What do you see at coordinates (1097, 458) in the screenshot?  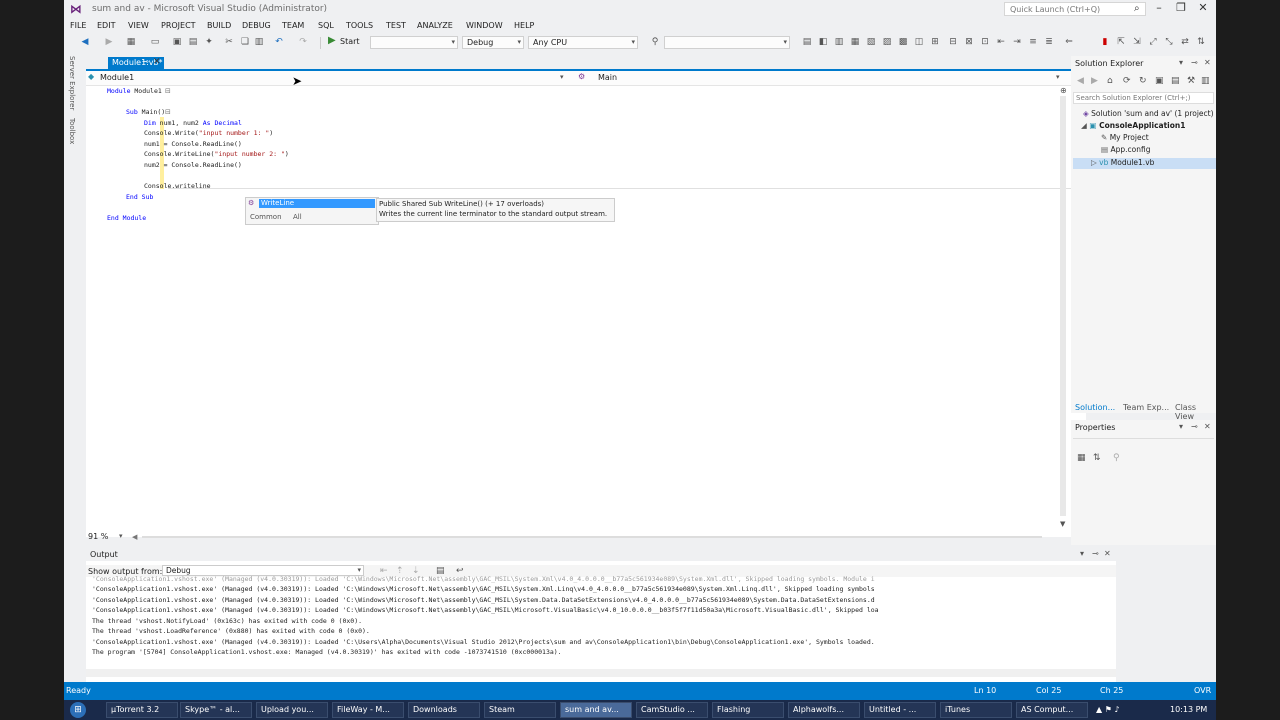 I see `alphabetical-icon: ⇅` at bounding box center [1097, 458].